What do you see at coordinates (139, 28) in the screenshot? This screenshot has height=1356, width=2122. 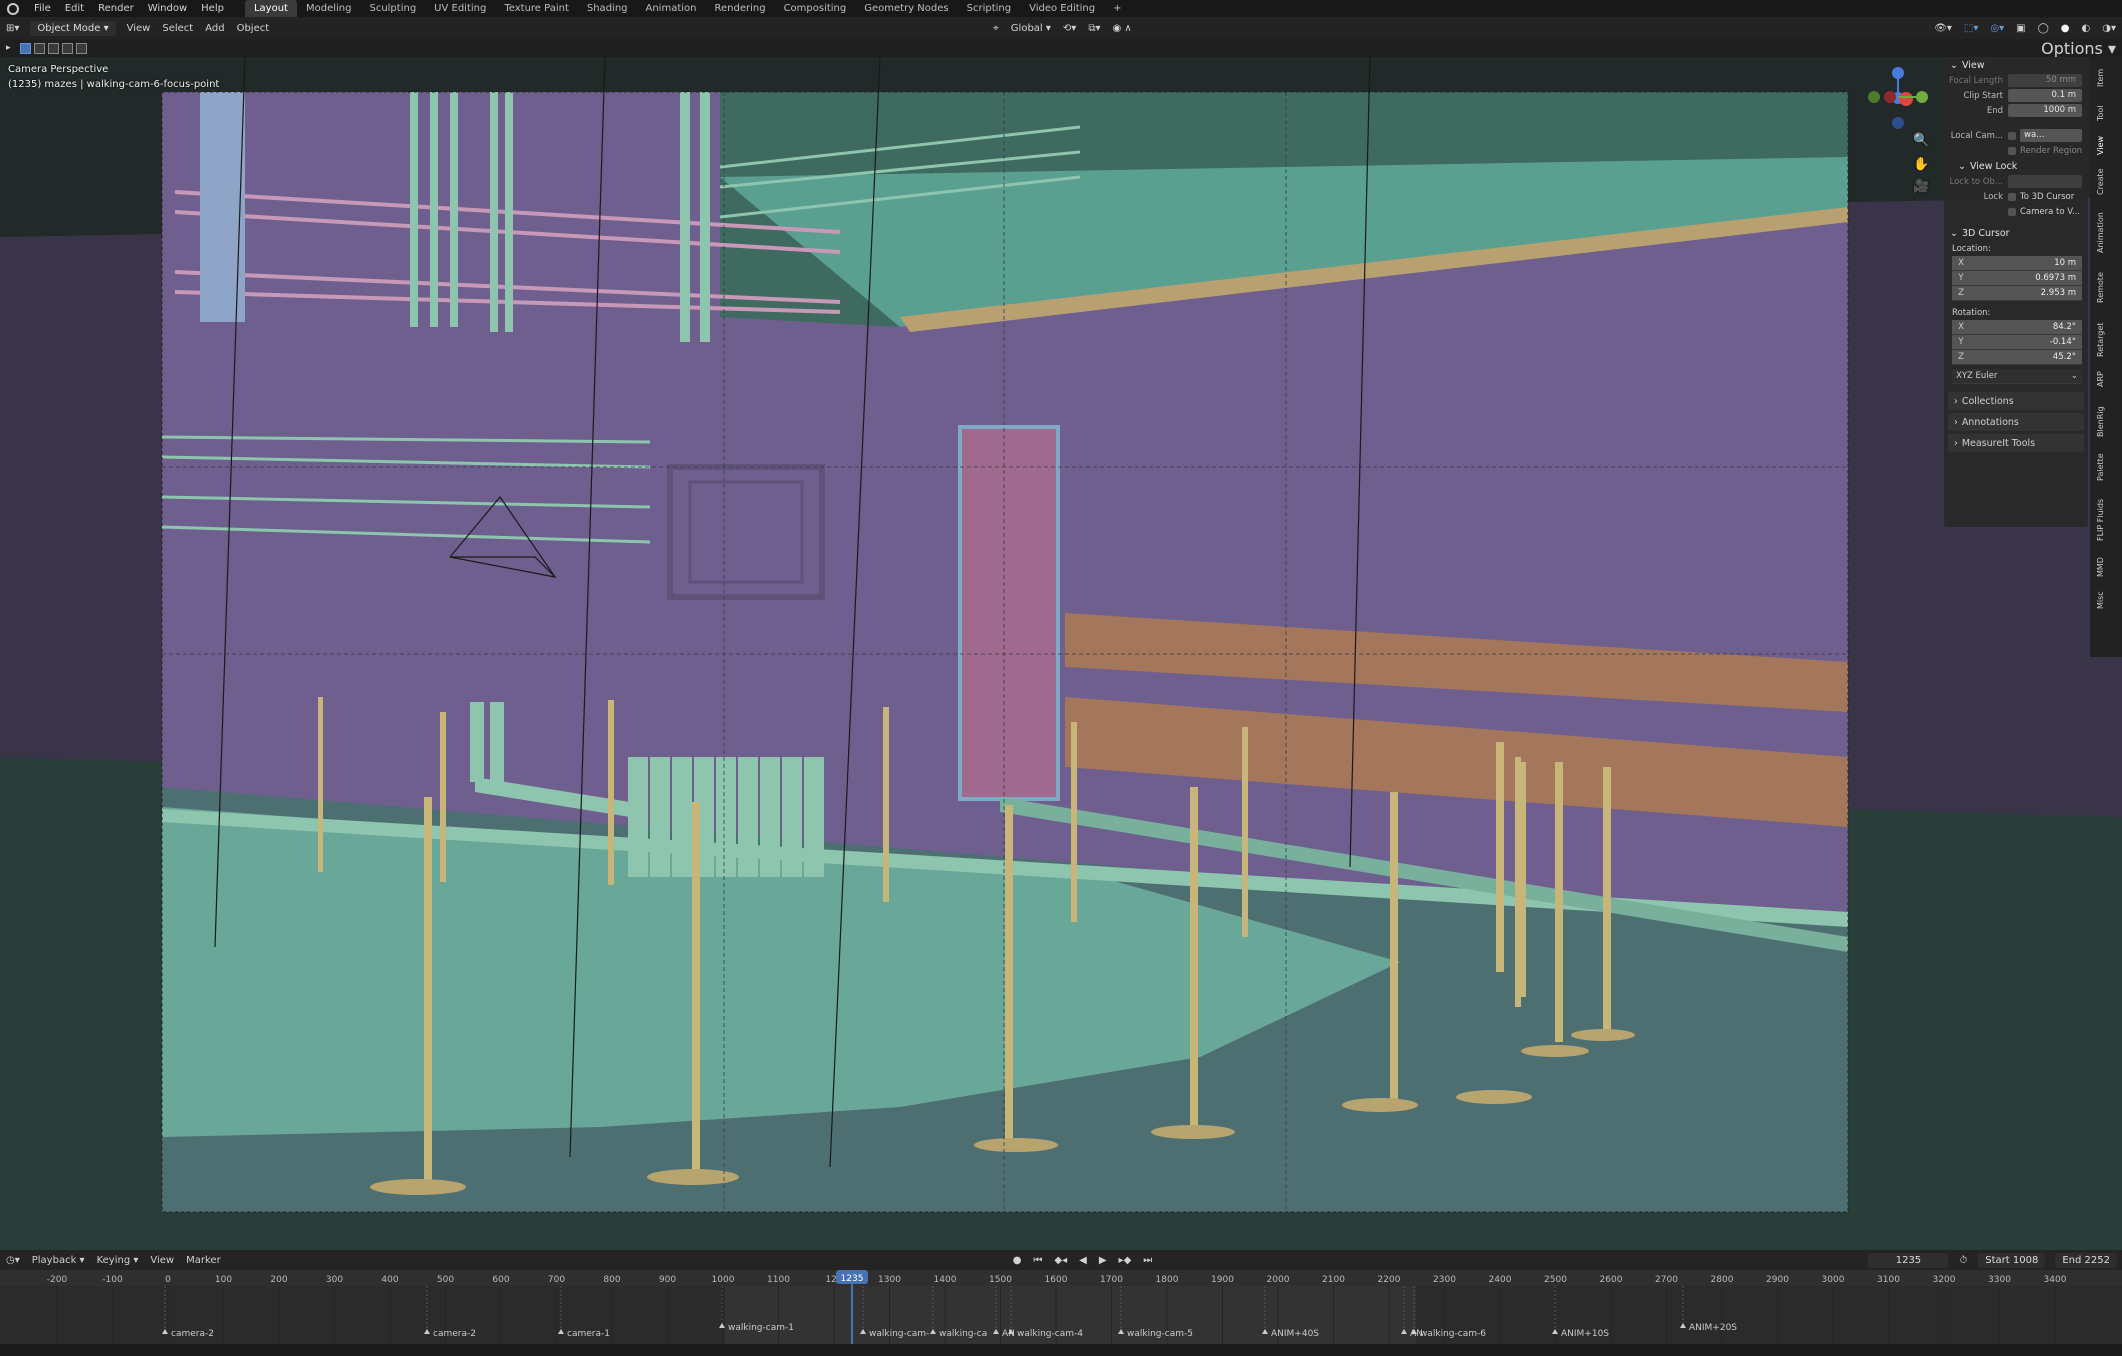 I see `menu-view: View` at bounding box center [139, 28].